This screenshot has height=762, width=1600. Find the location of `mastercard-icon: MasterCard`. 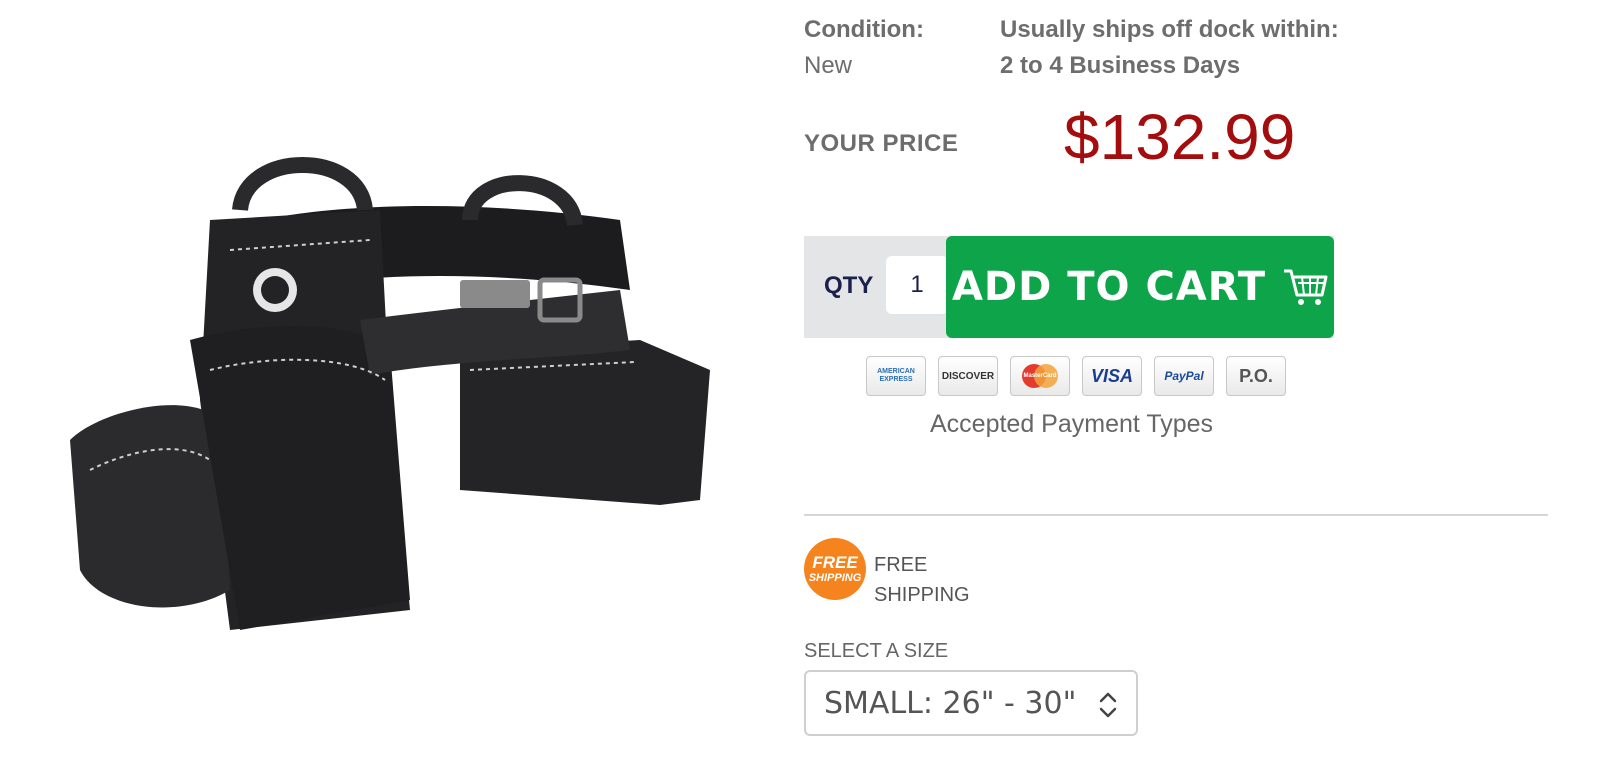

mastercard-icon: MasterCard is located at coordinates (1040, 376).